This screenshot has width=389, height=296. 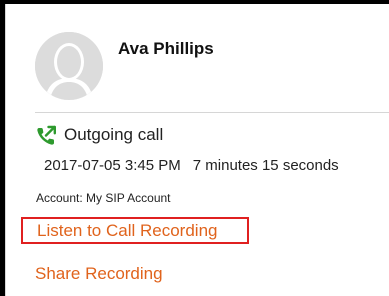 I want to click on listen-recording-link: Listen to Call Recording, so click(x=135, y=230).